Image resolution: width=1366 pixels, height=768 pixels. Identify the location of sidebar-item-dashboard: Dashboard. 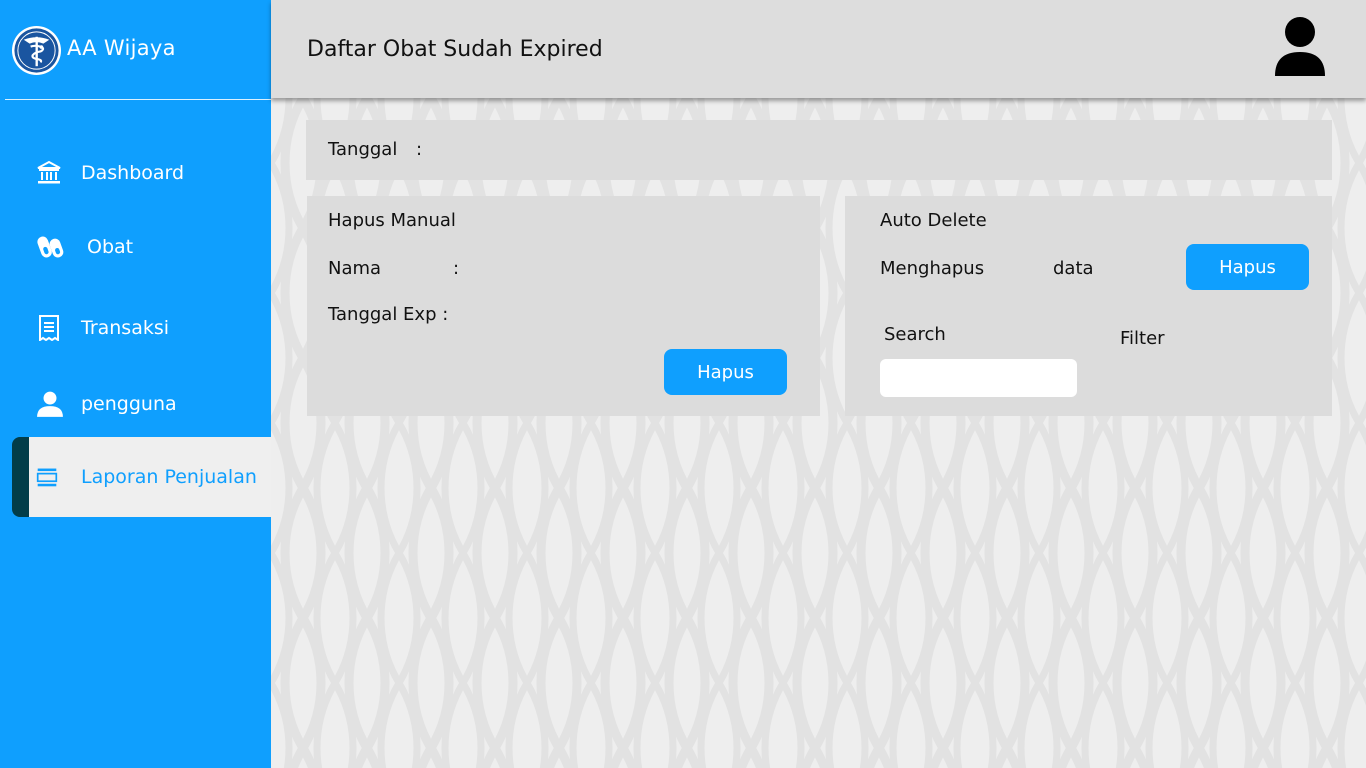
(141, 173).